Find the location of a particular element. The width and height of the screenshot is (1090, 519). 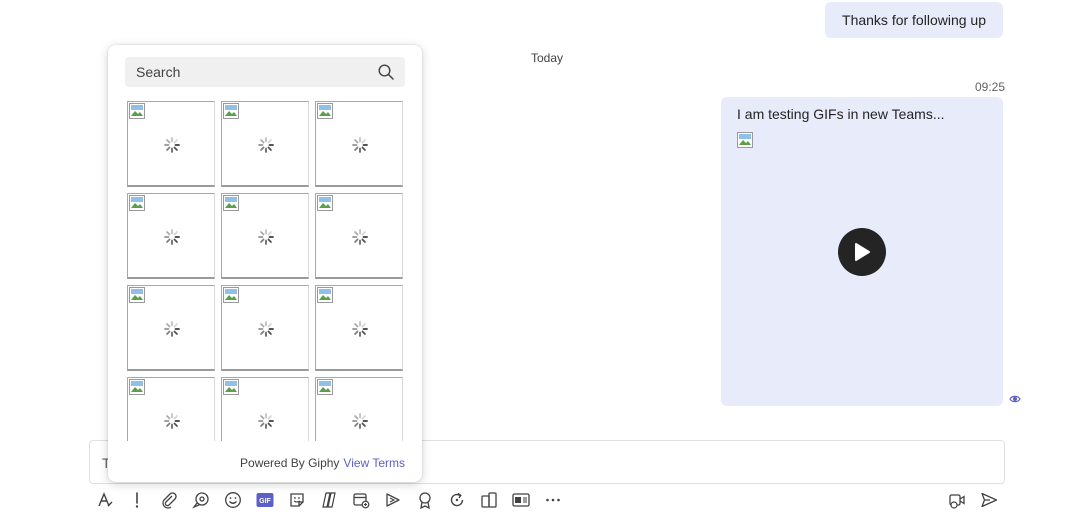

forms-icon is located at coordinates (521, 500).